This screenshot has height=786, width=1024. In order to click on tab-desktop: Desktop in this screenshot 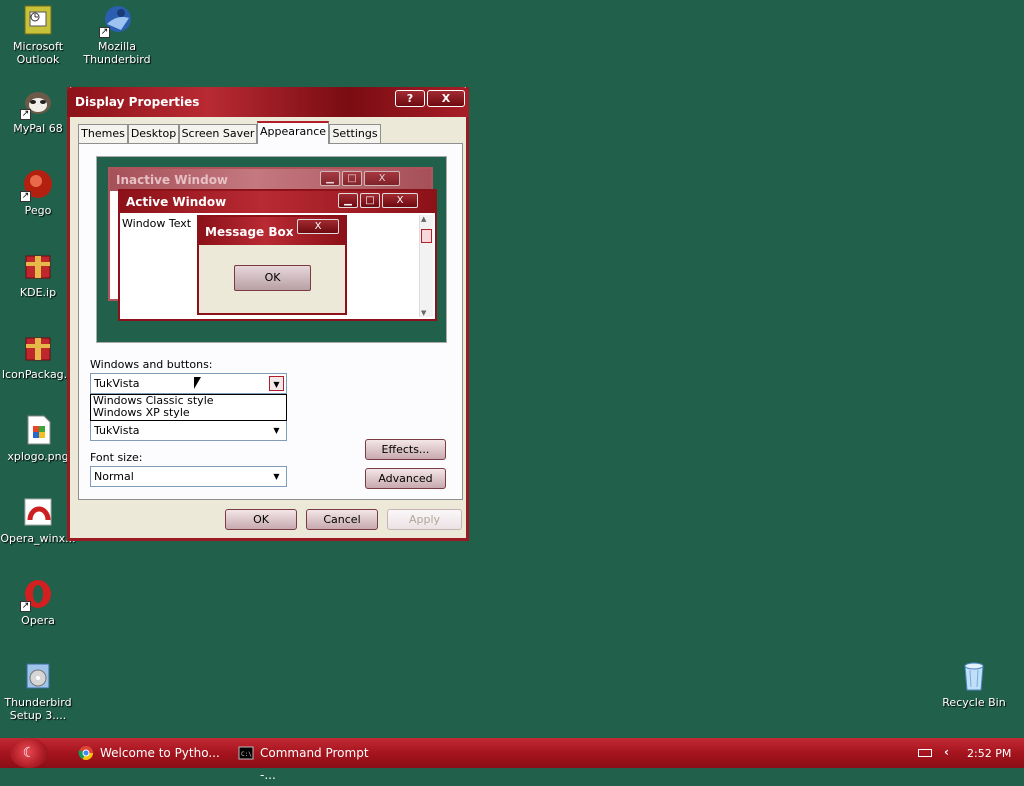, I will do `click(153, 133)`.